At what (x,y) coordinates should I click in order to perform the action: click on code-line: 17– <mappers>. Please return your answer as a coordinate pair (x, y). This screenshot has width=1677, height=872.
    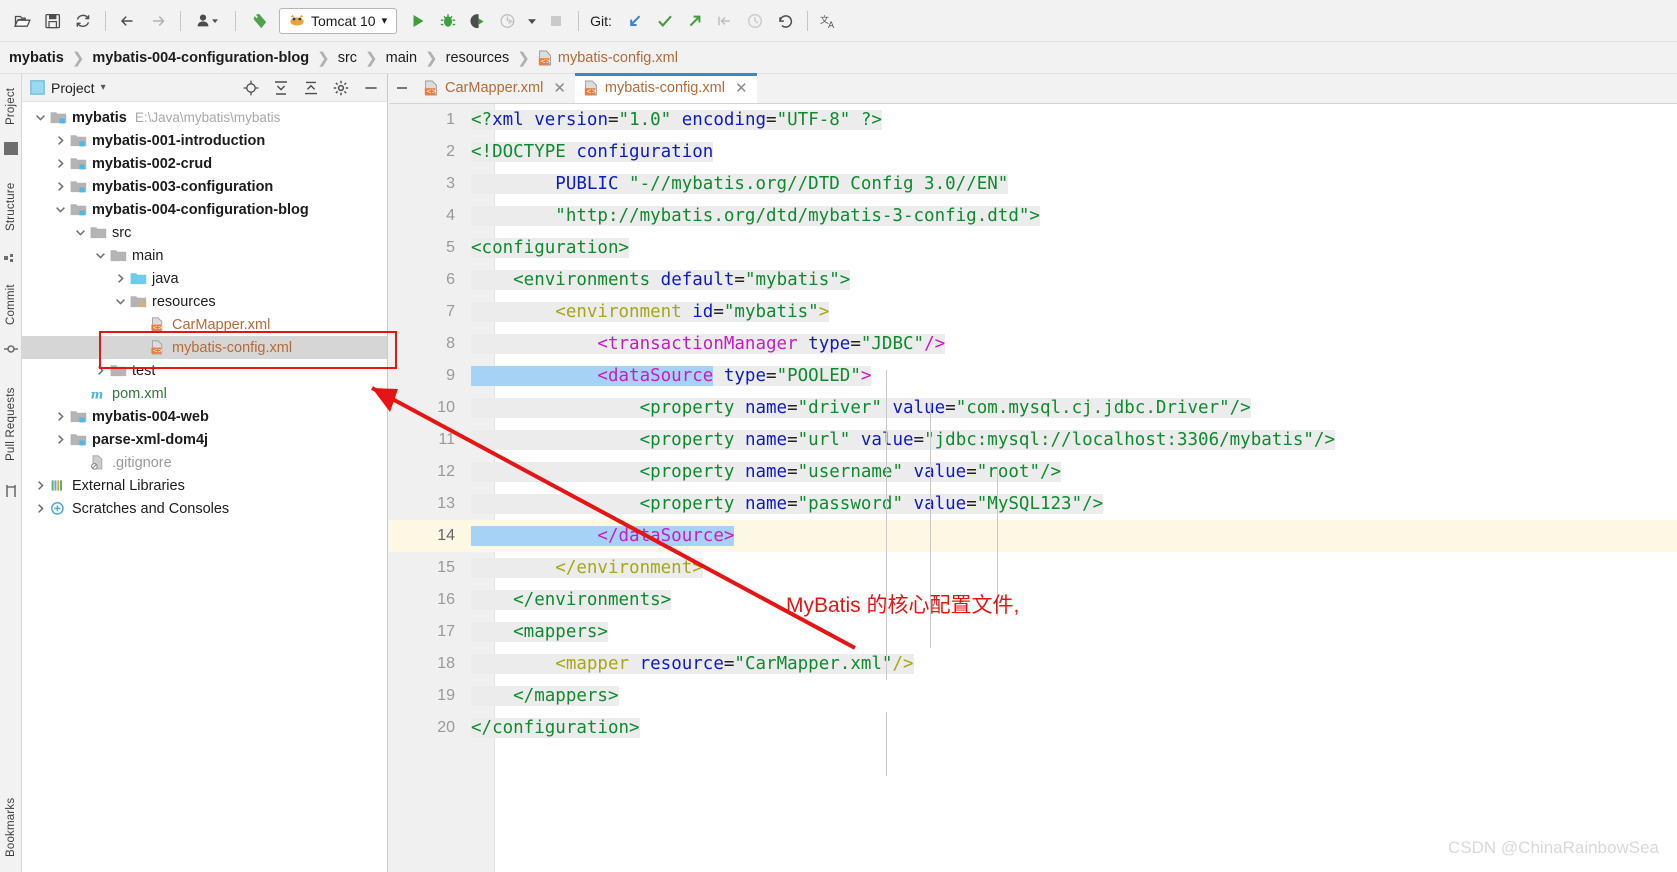
    Looking at the image, I should click on (1033, 632).